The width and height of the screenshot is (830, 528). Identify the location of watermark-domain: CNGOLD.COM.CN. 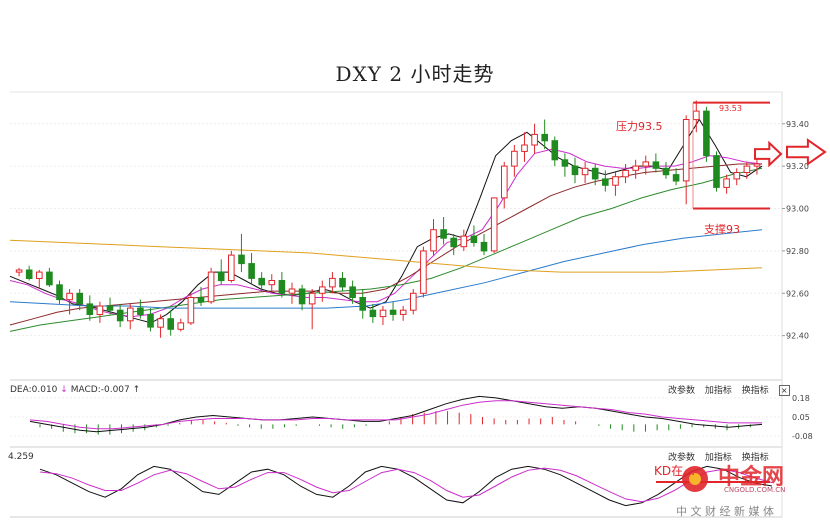
(755, 490).